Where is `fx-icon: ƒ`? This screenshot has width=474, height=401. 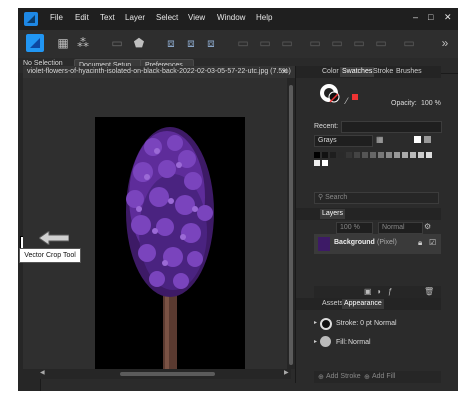 fx-icon: ƒ is located at coordinates (390, 291).